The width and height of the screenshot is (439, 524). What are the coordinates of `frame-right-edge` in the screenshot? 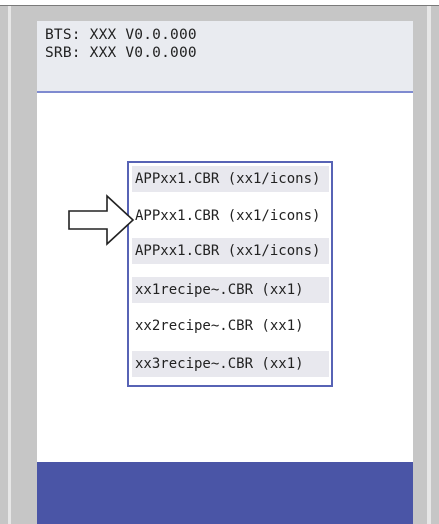 It's located at (429, 265).